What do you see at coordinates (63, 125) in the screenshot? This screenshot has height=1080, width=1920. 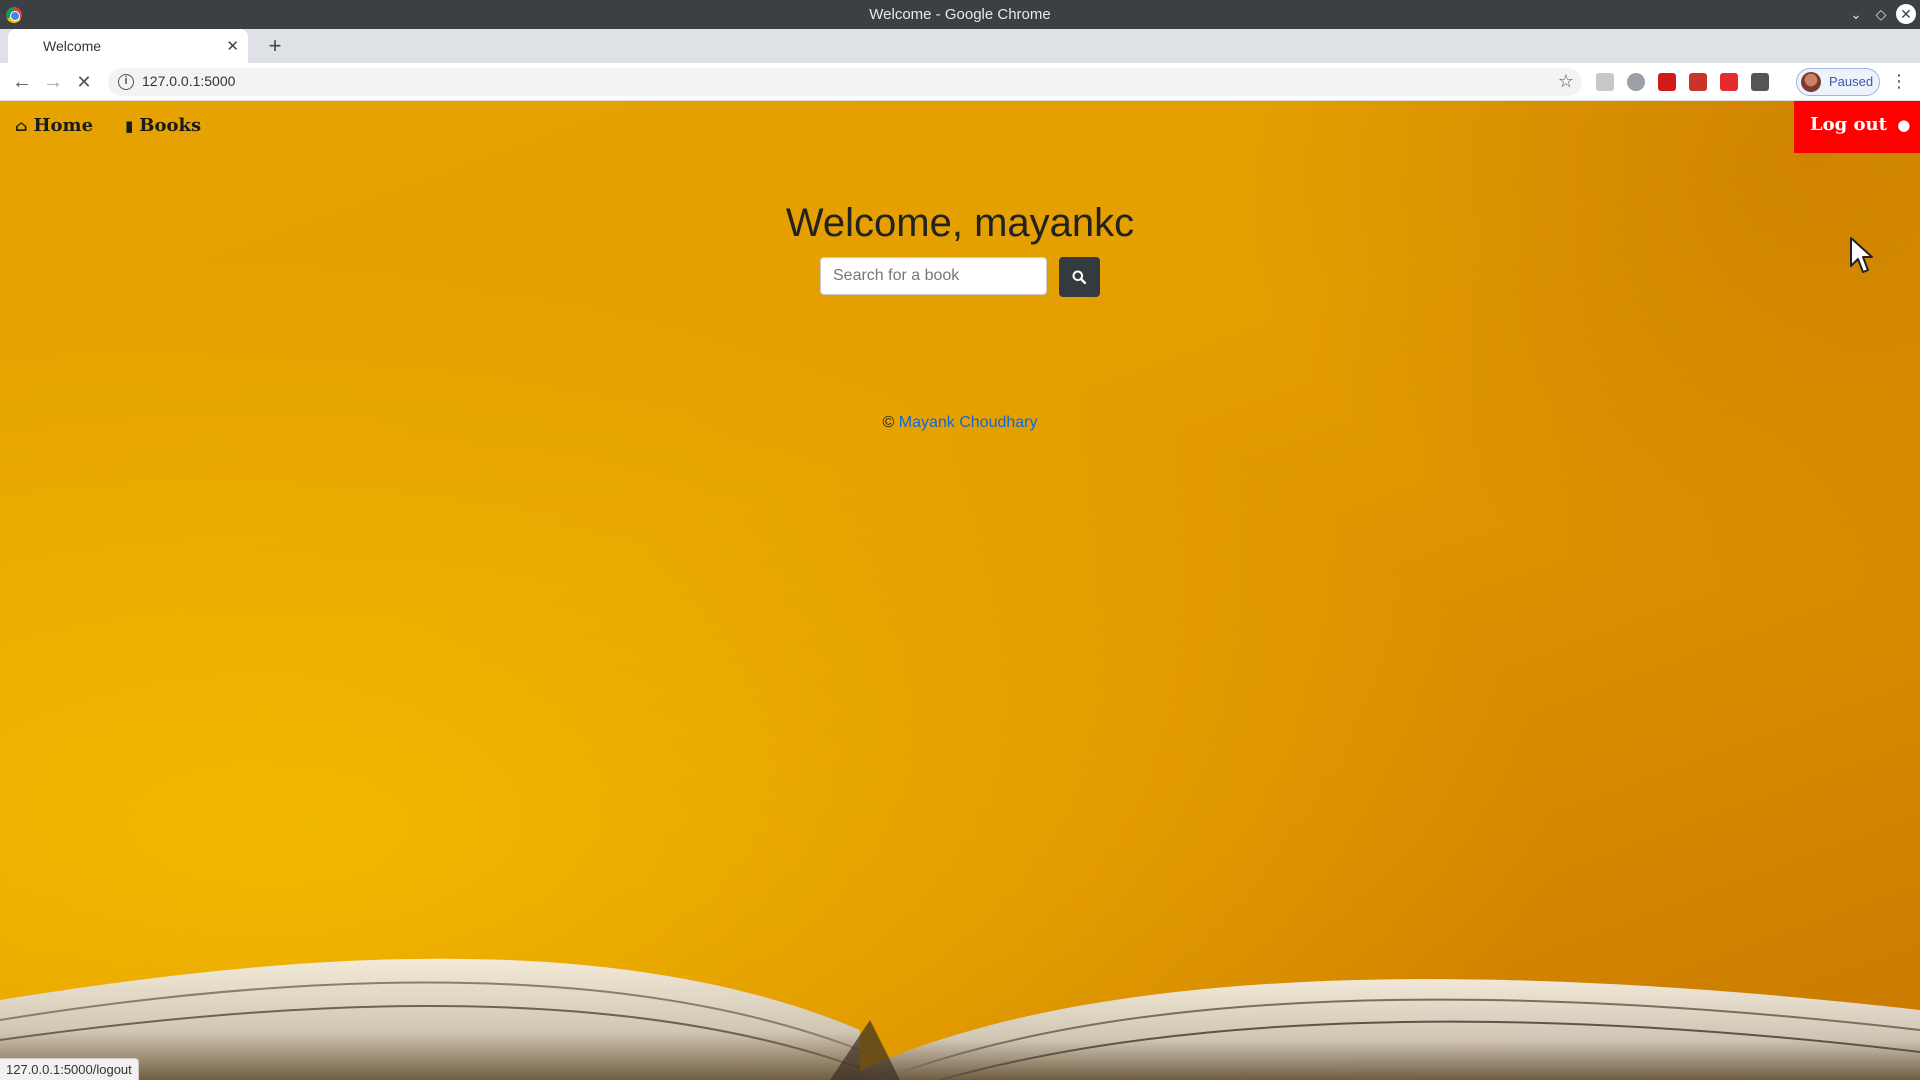 I see `nav-home-label: Home` at bounding box center [63, 125].